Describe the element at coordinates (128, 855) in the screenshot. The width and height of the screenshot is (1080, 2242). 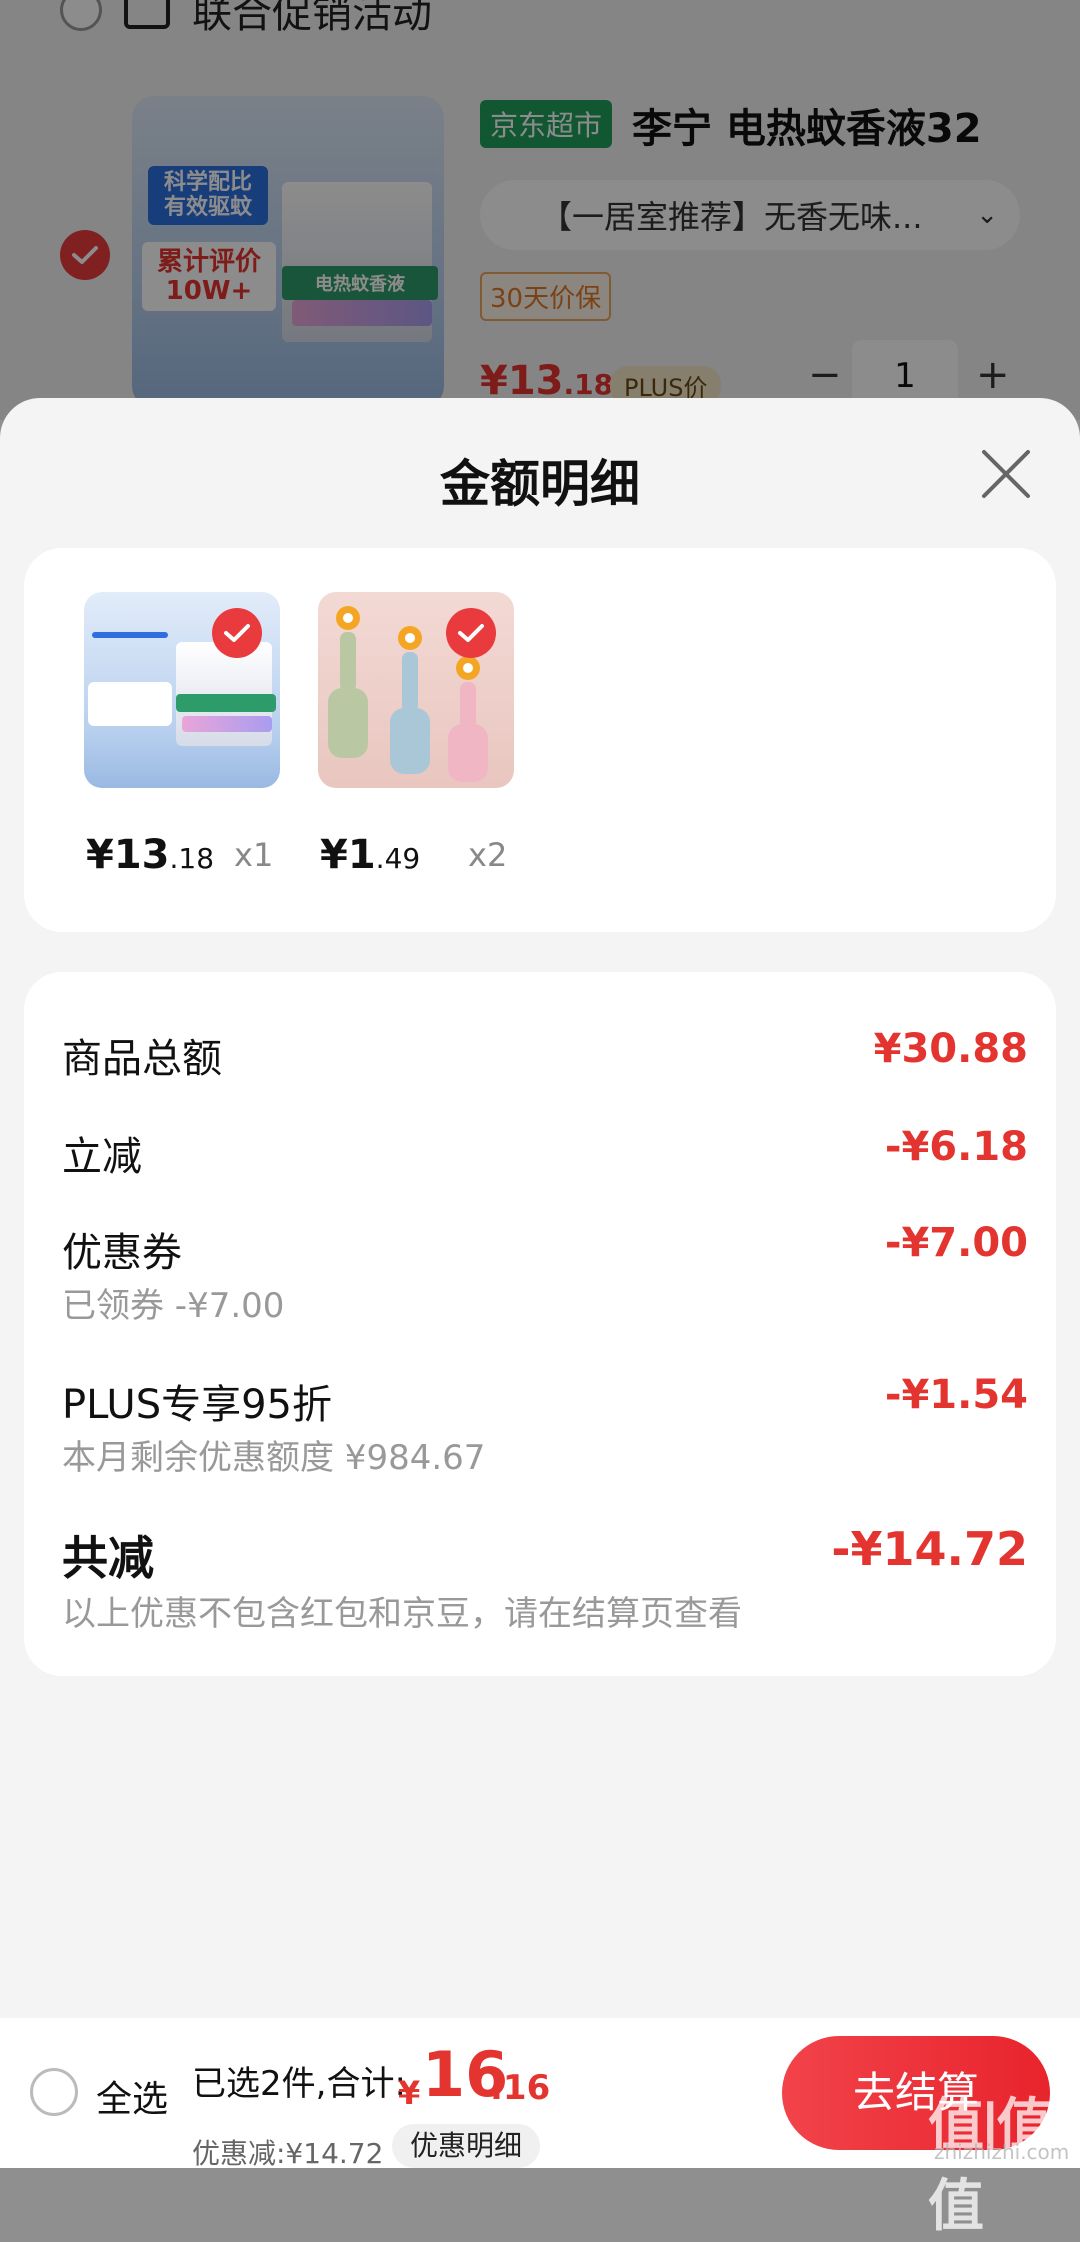
I see `item-price-int: ¥13` at that location.